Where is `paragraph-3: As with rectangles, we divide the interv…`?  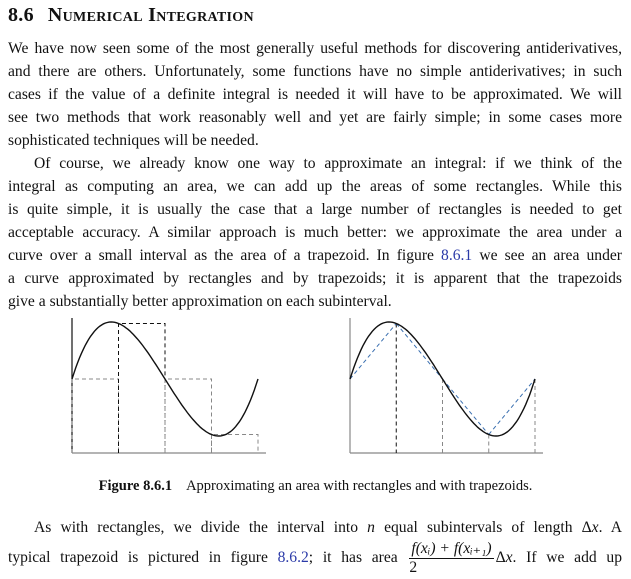
paragraph-3: As with rectangles, we divide the interv… is located at coordinates (315, 547).